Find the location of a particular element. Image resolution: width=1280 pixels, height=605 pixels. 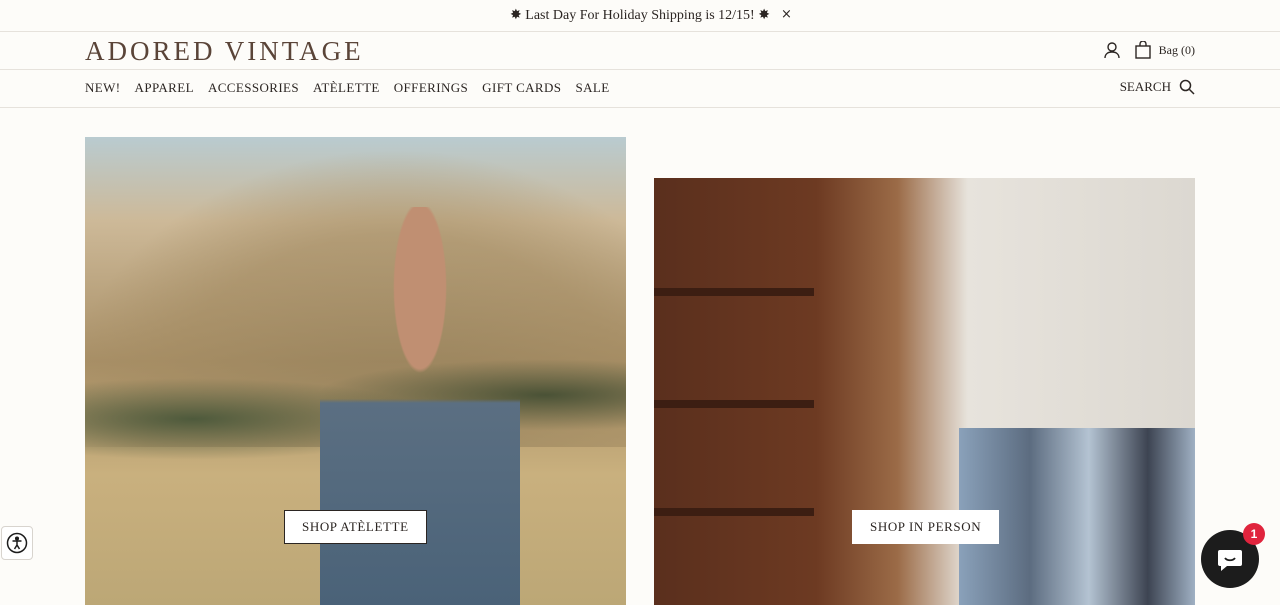

nav-item-atelette: ATÈLETTE is located at coordinates (346, 88).